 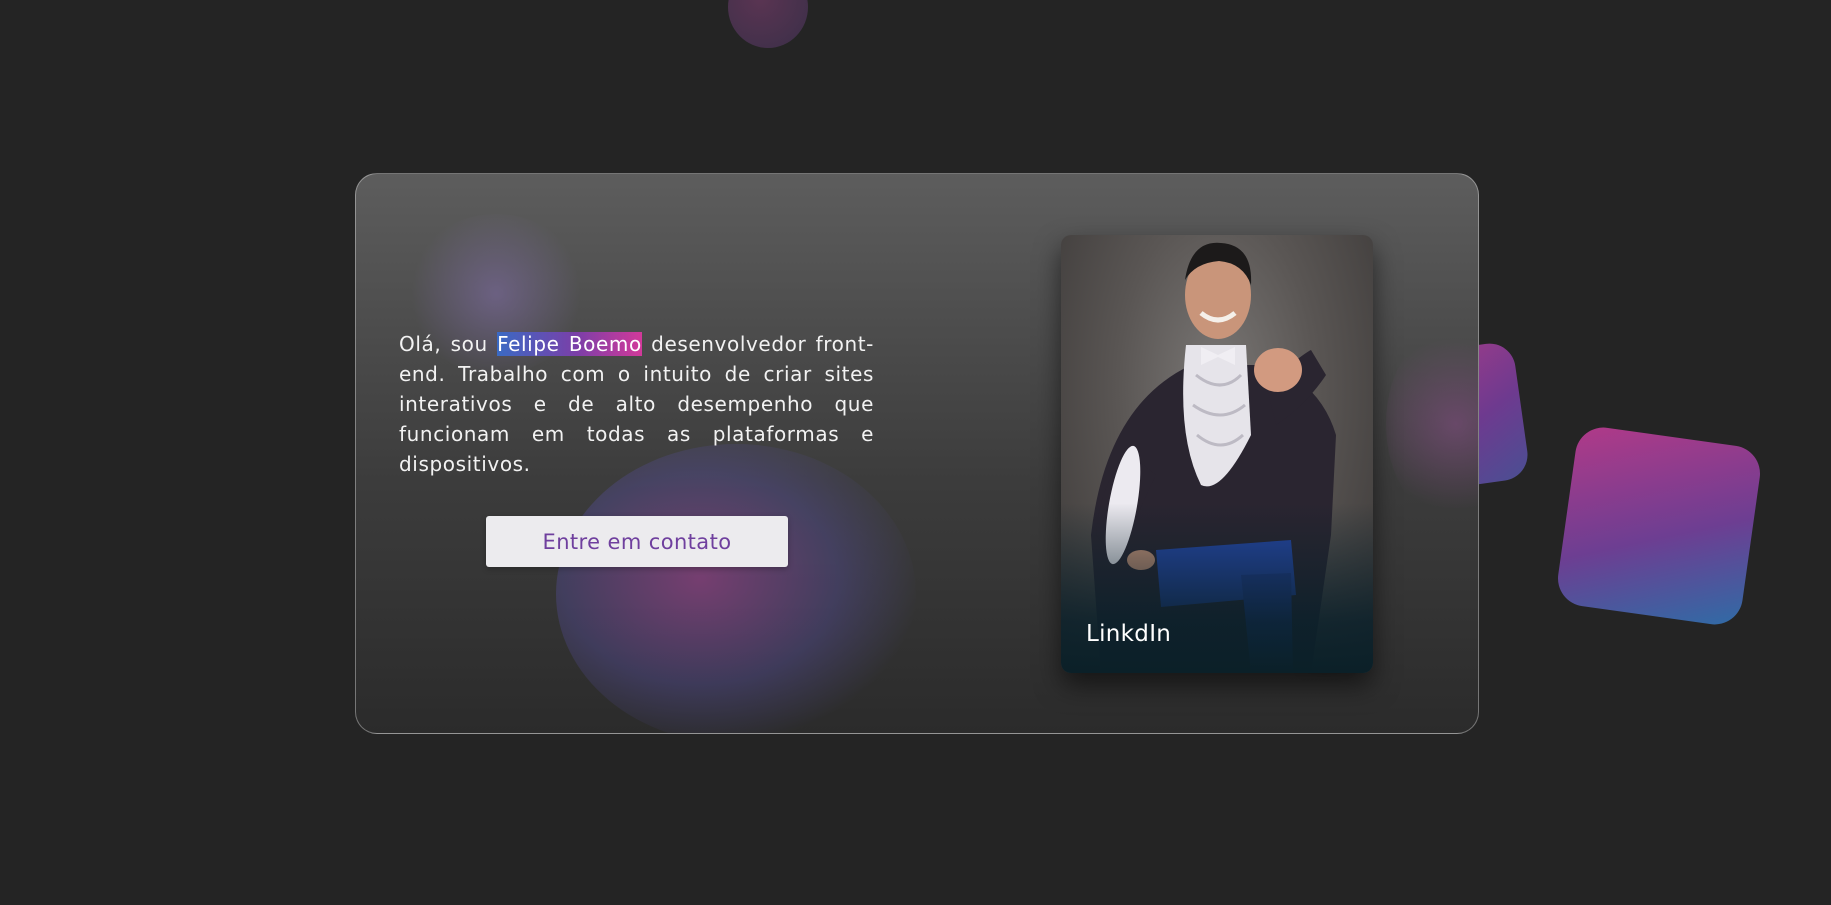 What do you see at coordinates (1217, 454) in the screenshot?
I see `linkedin-card: LinkdIn` at bounding box center [1217, 454].